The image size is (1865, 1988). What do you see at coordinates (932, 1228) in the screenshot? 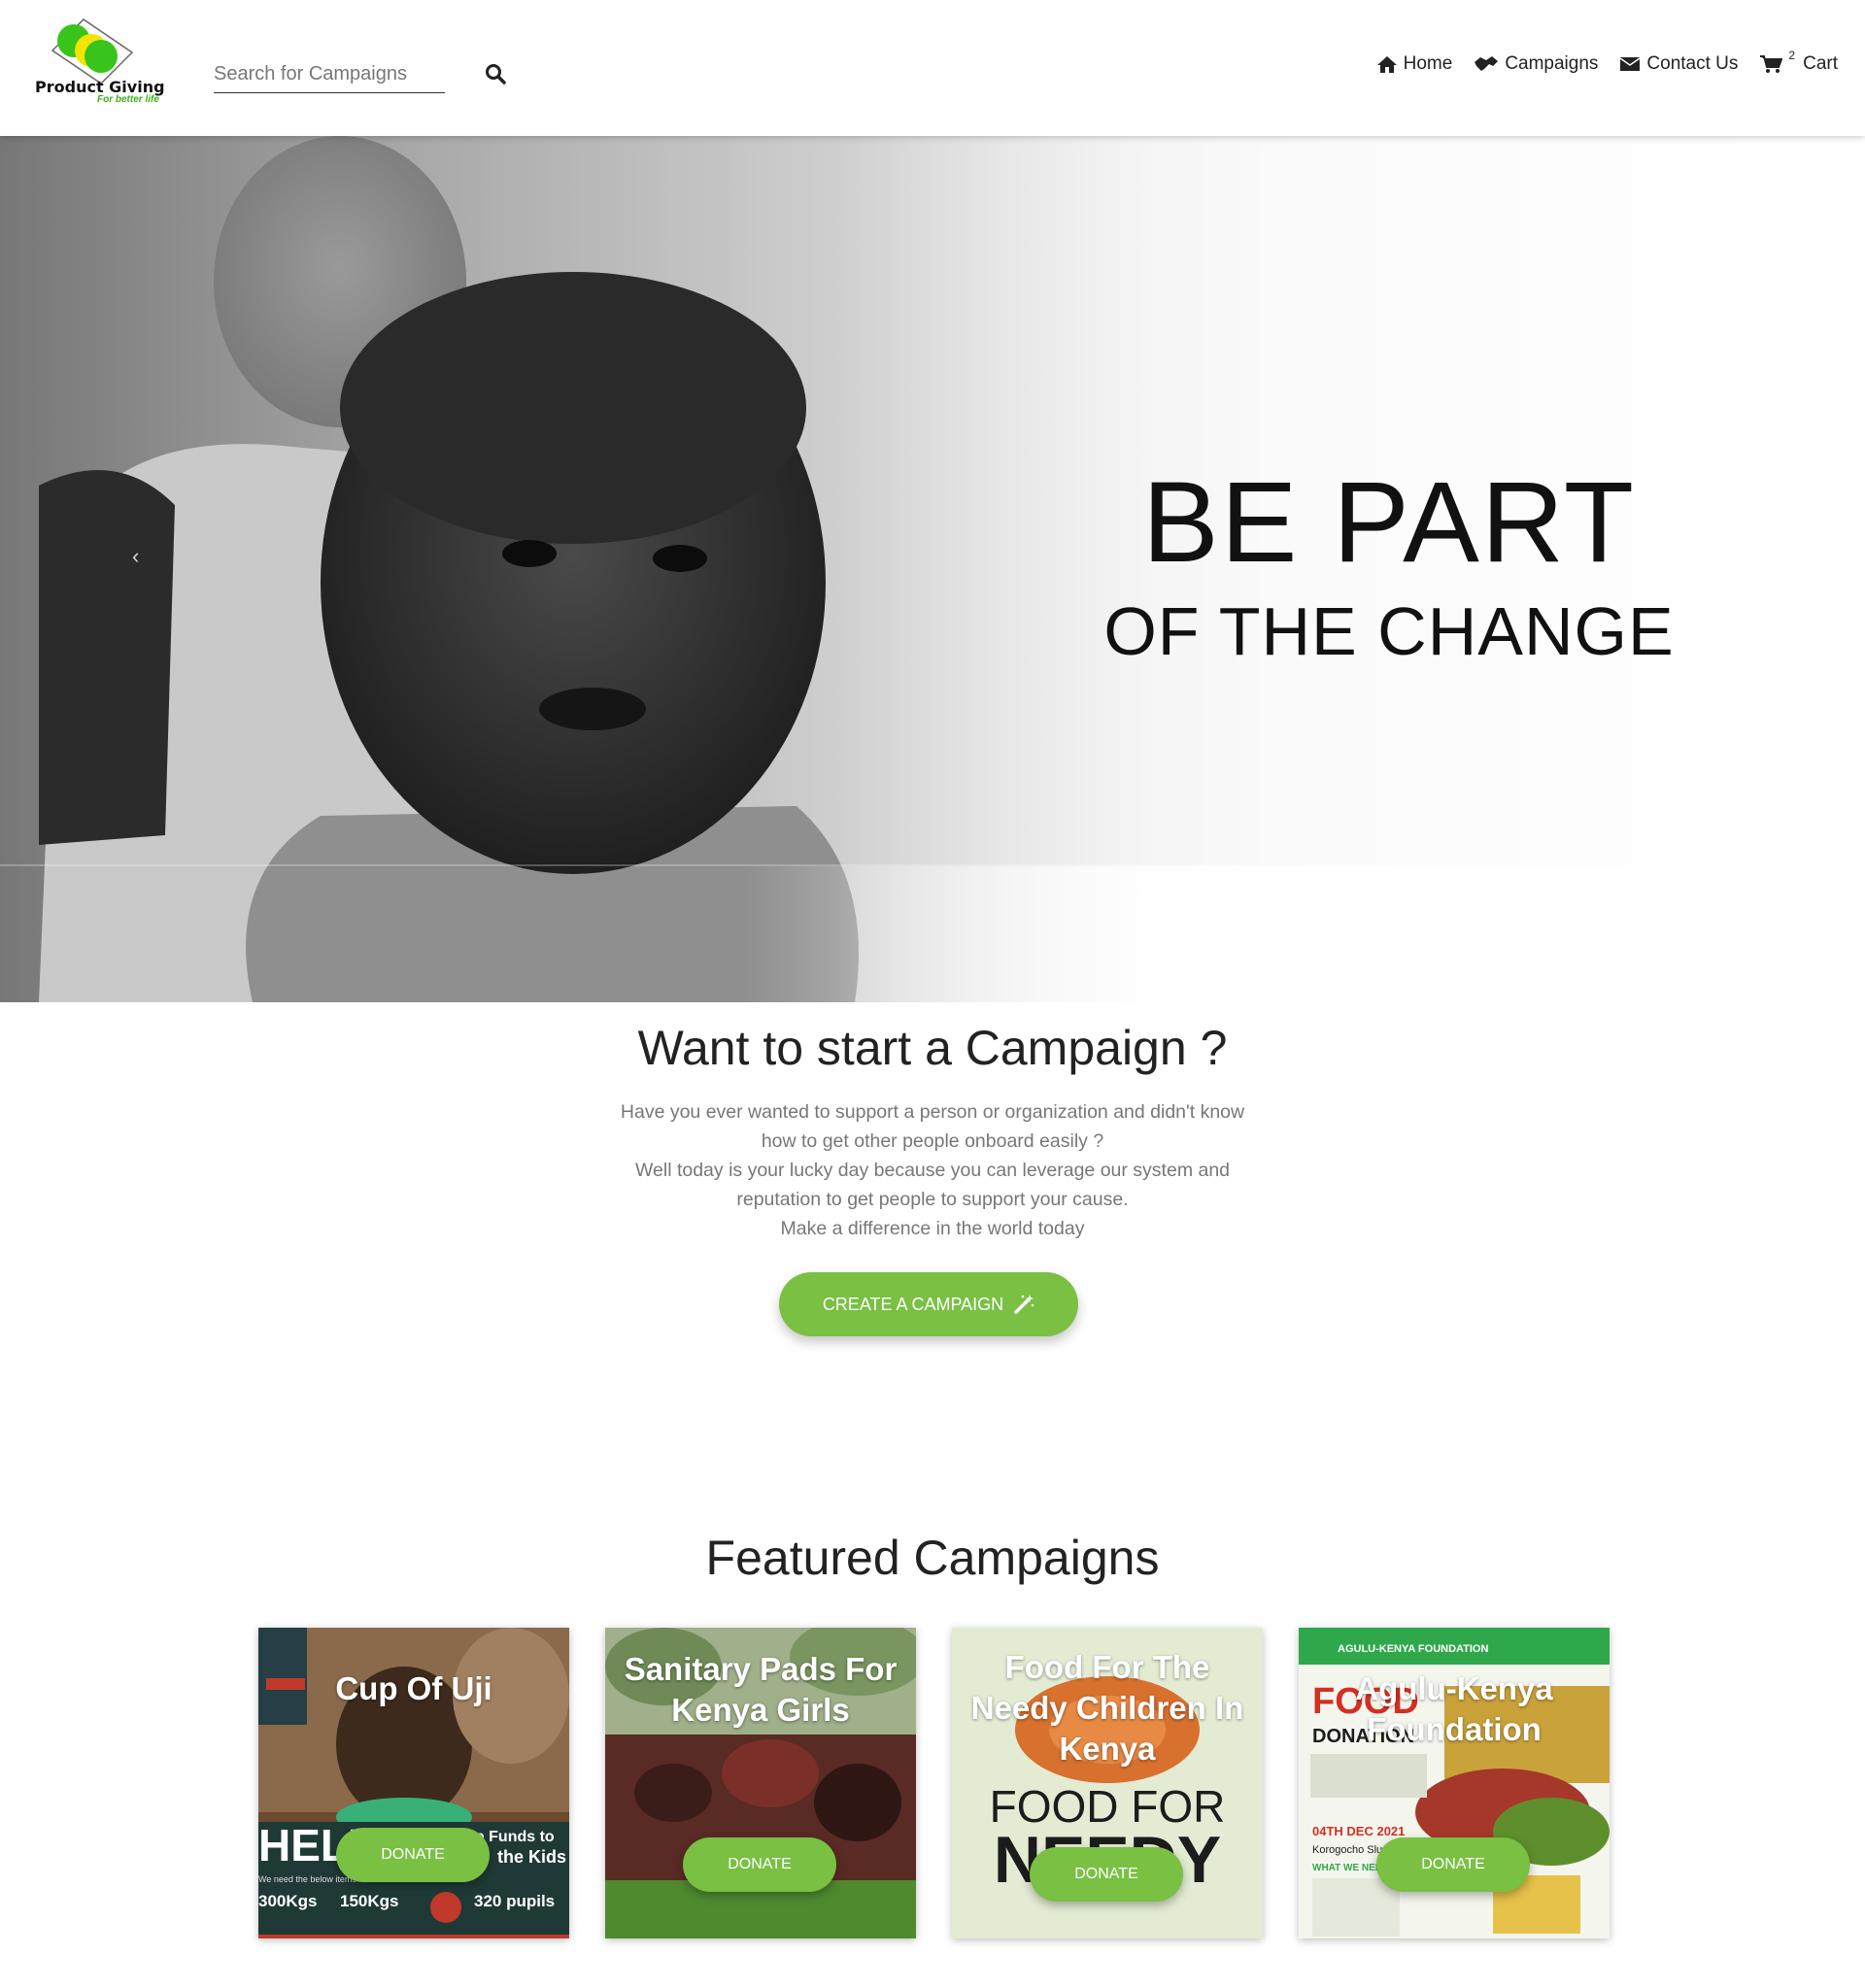
I see `start-line-5: Make a difference in the world today` at bounding box center [932, 1228].